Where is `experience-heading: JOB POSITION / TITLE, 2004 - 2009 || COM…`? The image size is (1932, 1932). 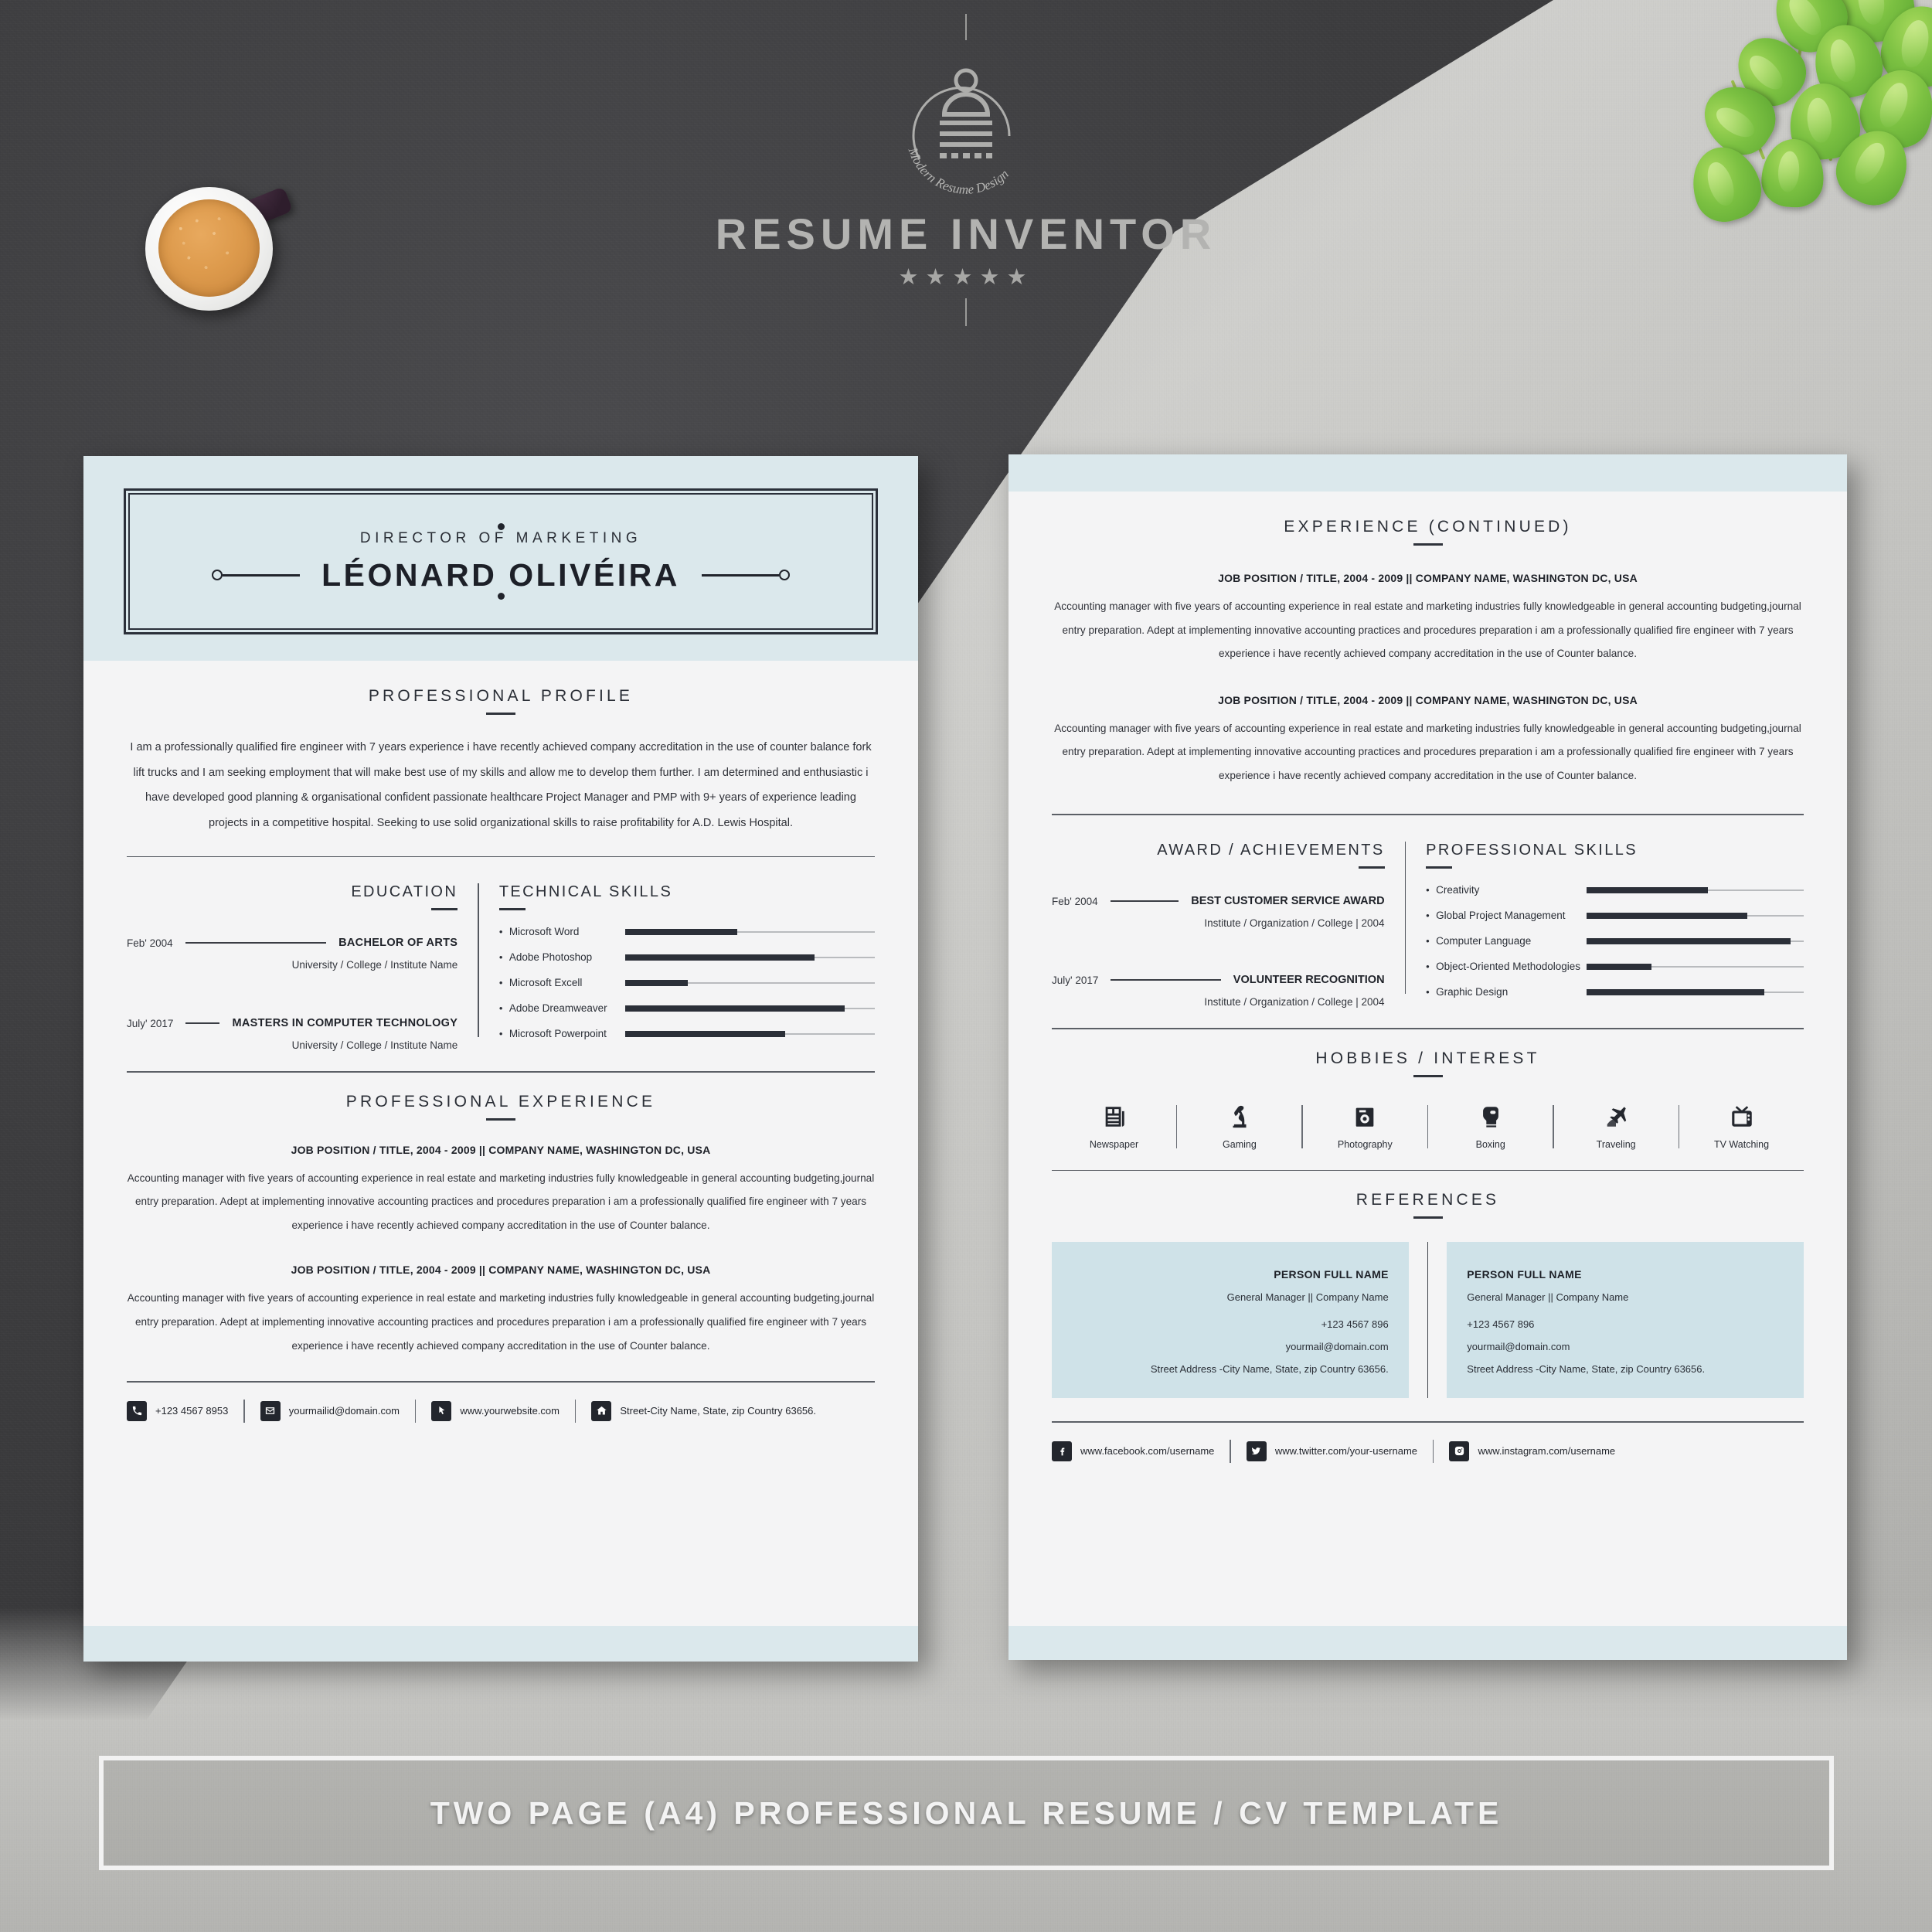
experience-heading: JOB POSITION / TITLE, 2004 - 2009 || COM… is located at coordinates (1428, 578).